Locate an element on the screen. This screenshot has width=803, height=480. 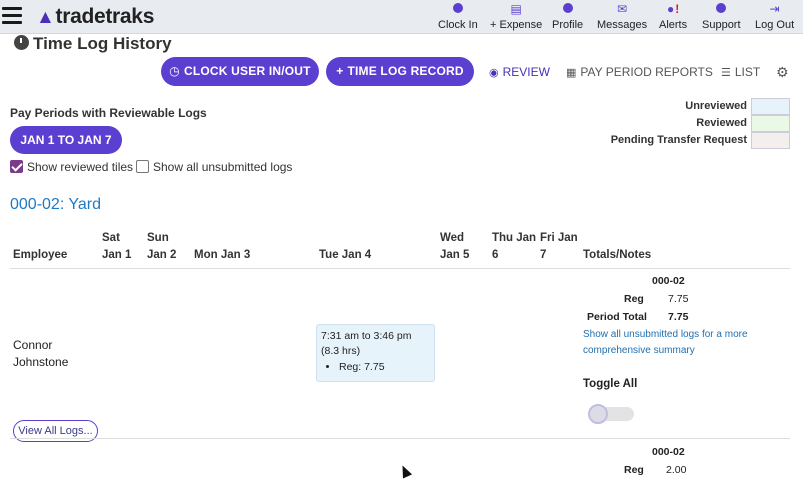
col-fri-date: 7 is located at coordinates (543, 255).